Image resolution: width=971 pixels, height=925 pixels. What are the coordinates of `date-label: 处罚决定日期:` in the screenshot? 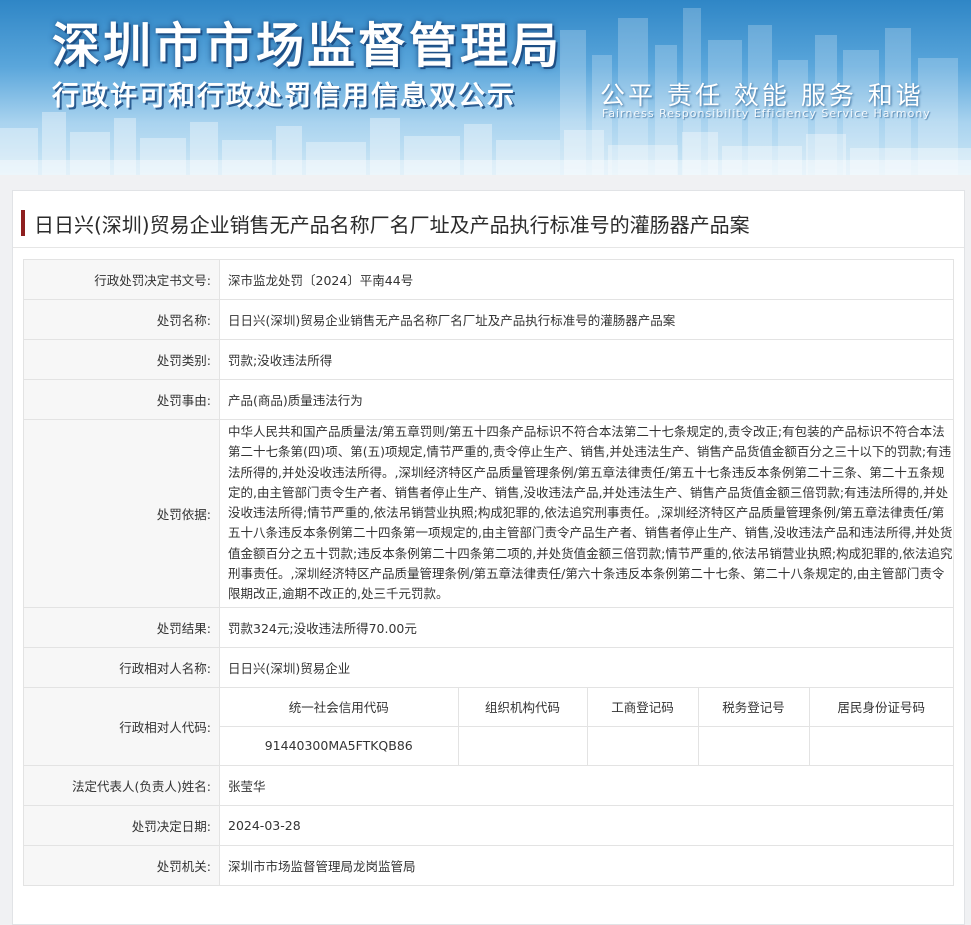 It's located at (121, 825).